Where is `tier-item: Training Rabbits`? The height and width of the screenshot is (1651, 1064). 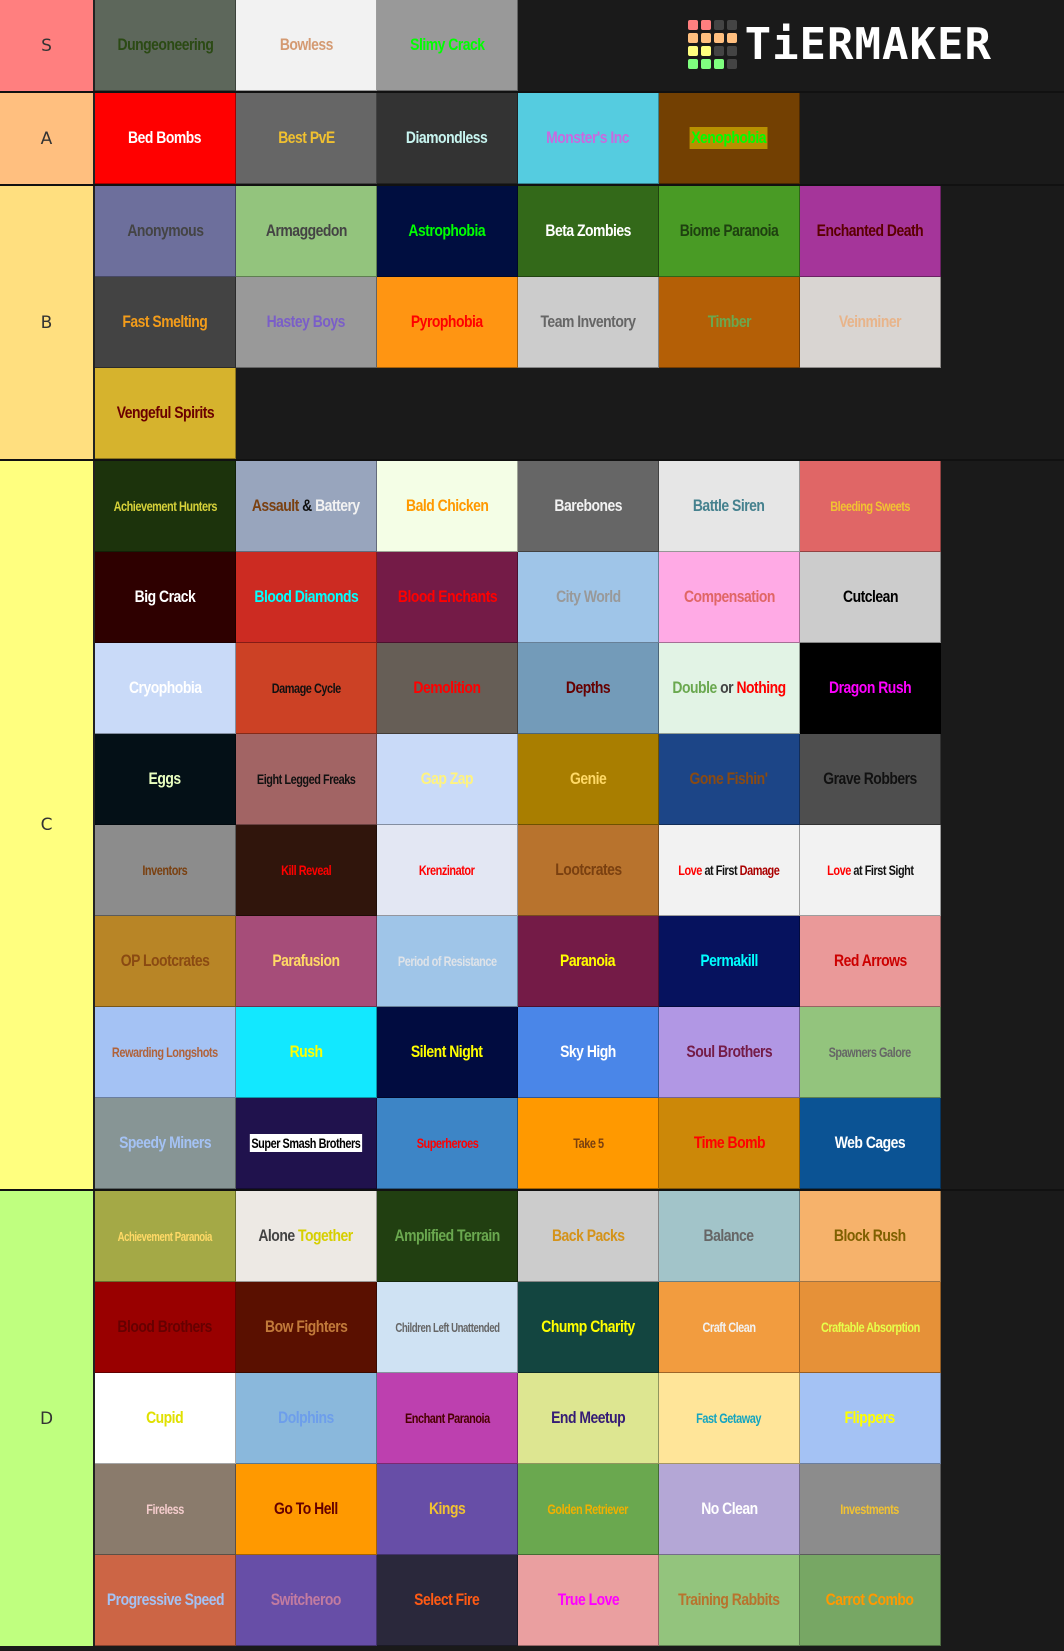
tier-item: Training Rabbits is located at coordinates (729, 1600).